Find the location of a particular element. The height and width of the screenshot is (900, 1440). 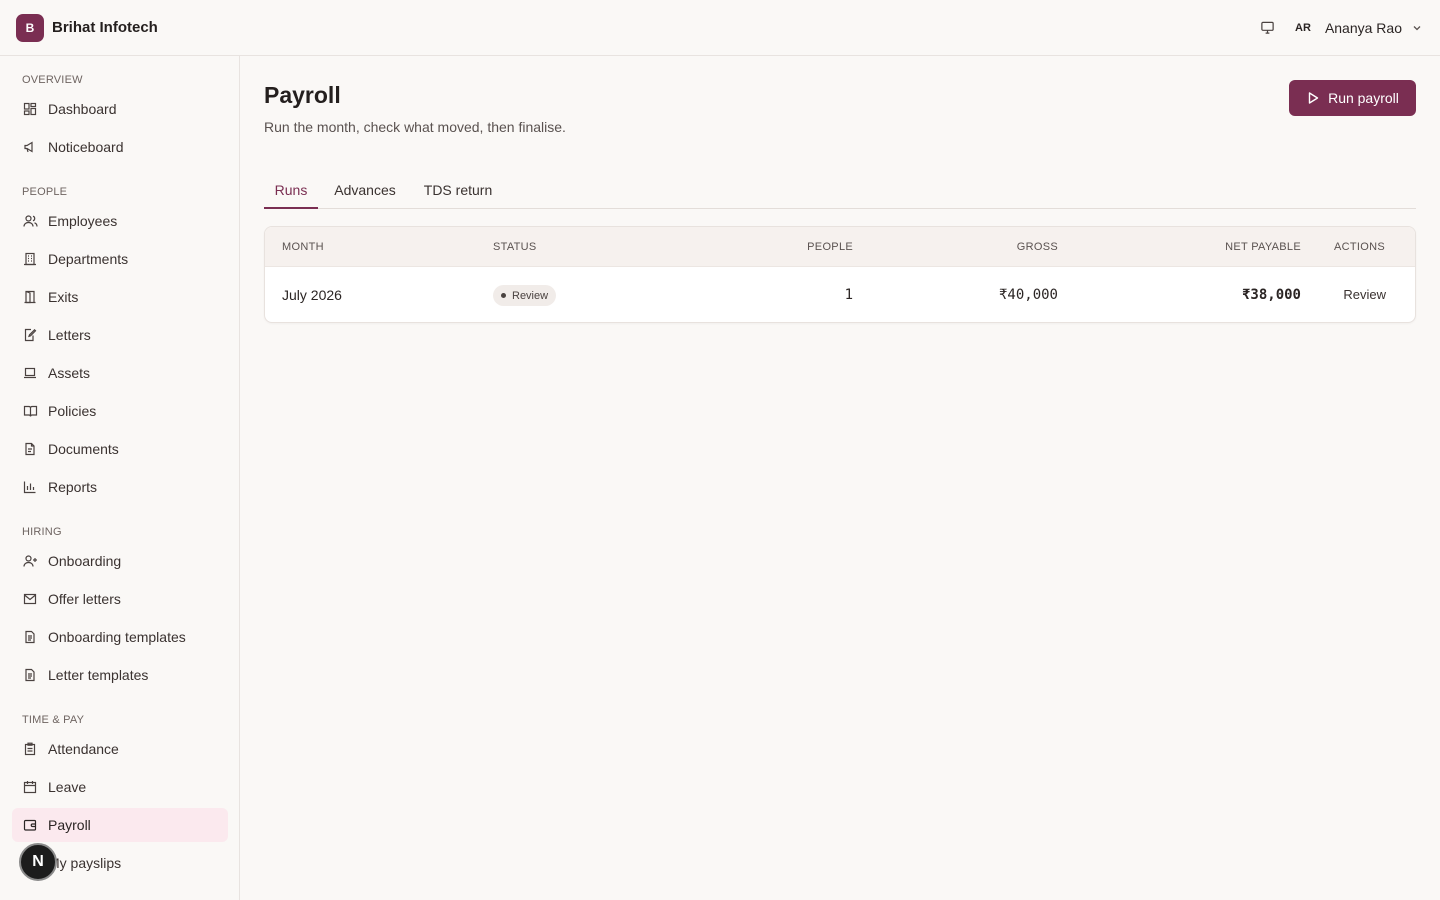

page-title: Payroll is located at coordinates (302, 95).